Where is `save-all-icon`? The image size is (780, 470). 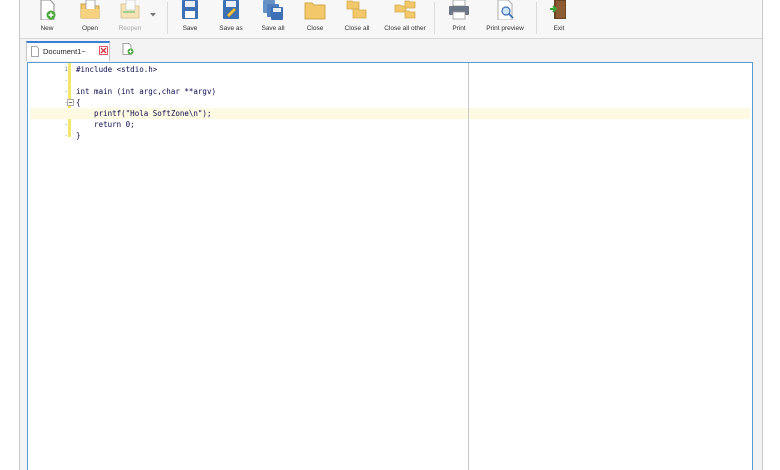 save-all-icon is located at coordinates (273, 10).